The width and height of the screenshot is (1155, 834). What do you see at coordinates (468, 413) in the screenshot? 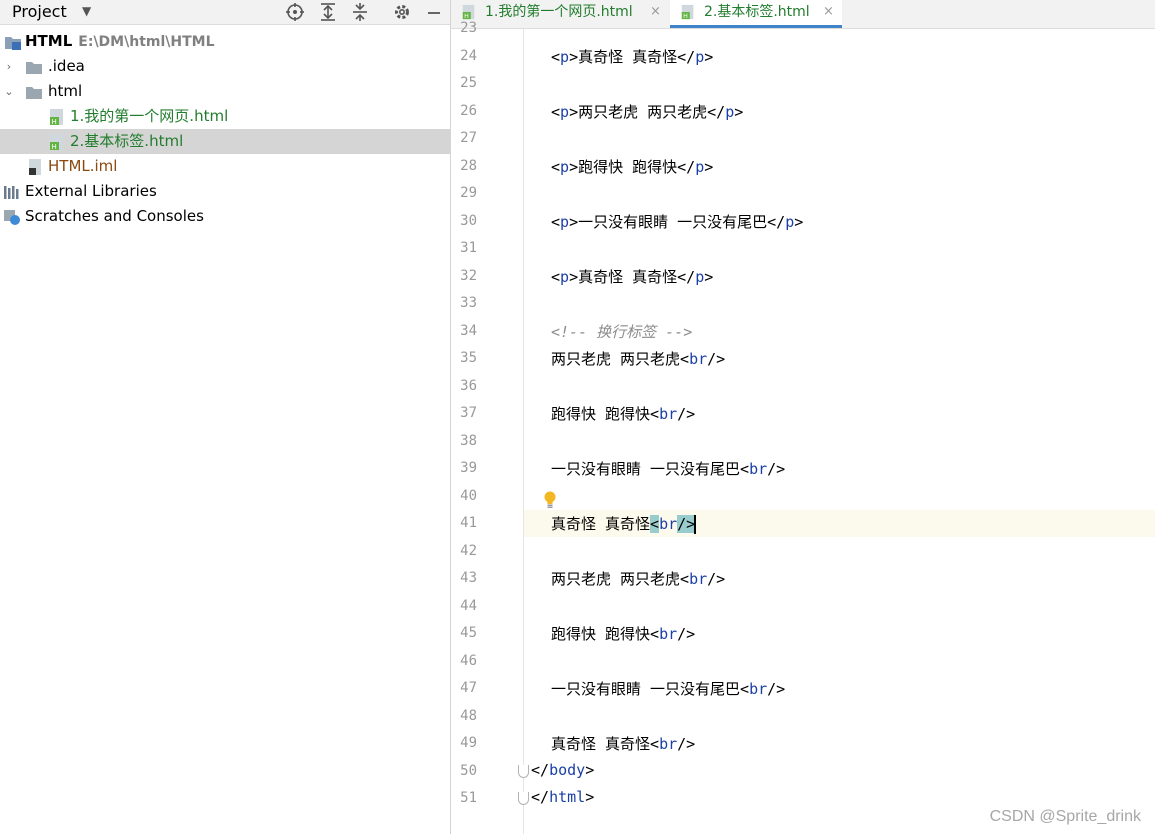
I see `line-number: 37` at bounding box center [468, 413].